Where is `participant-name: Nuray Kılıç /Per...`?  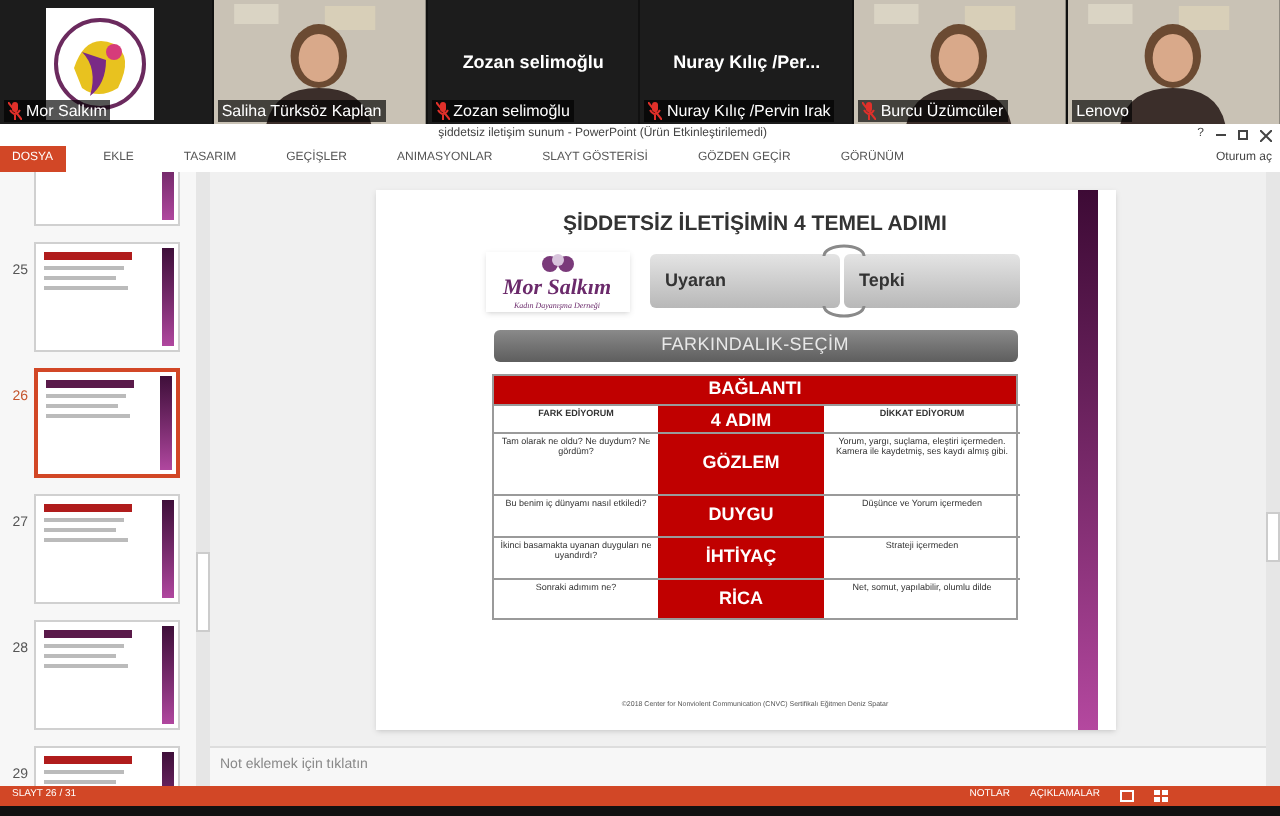
participant-name: Nuray Kılıç /Per... is located at coordinates (747, 63).